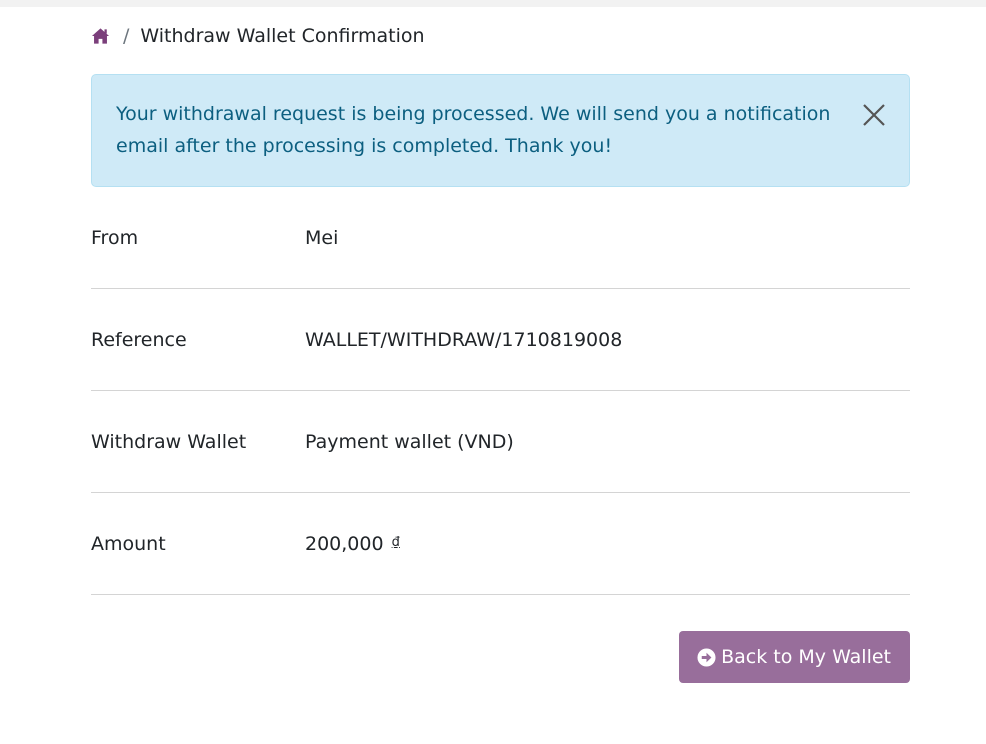 This screenshot has height=744, width=986. What do you see at coordinates (139, 339) in the screenshot?
I see `detail-label: Reference` at bounding box center [139, 339].